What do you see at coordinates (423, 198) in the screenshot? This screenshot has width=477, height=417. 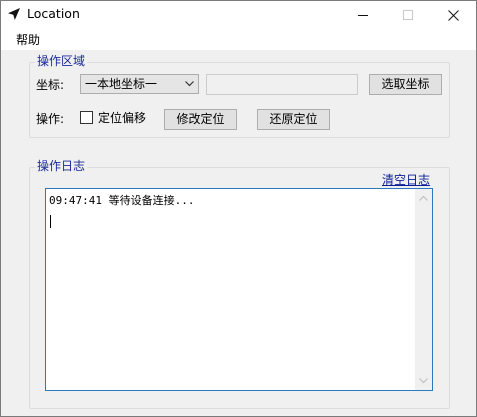 I see `chevron-up-icon` at bounding box center [423, 198].